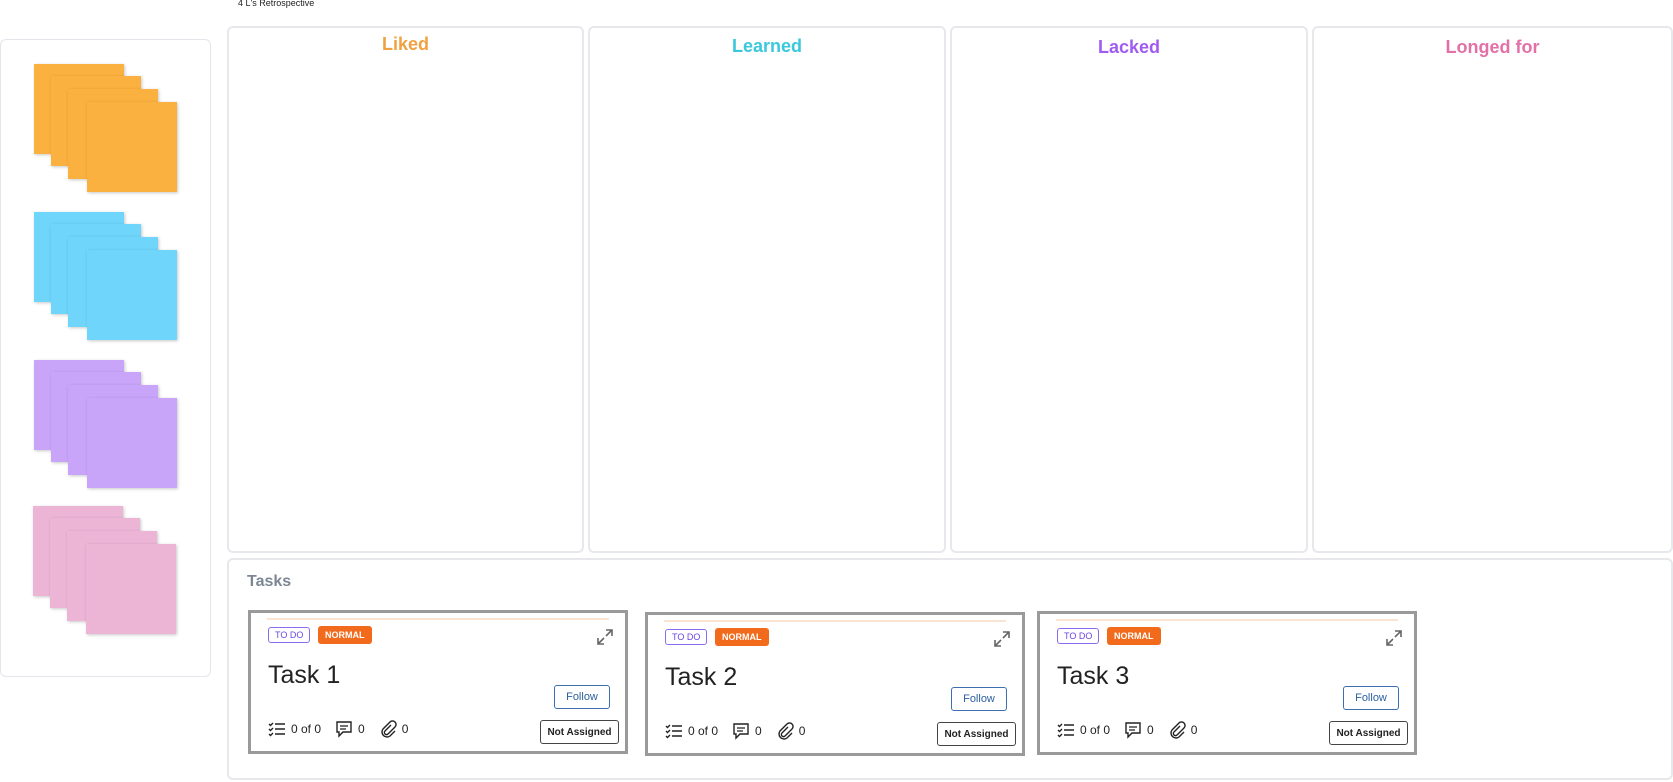 The image size is (1673, 782). I want to click on tasks-title: Tasks, so click(269, 581).